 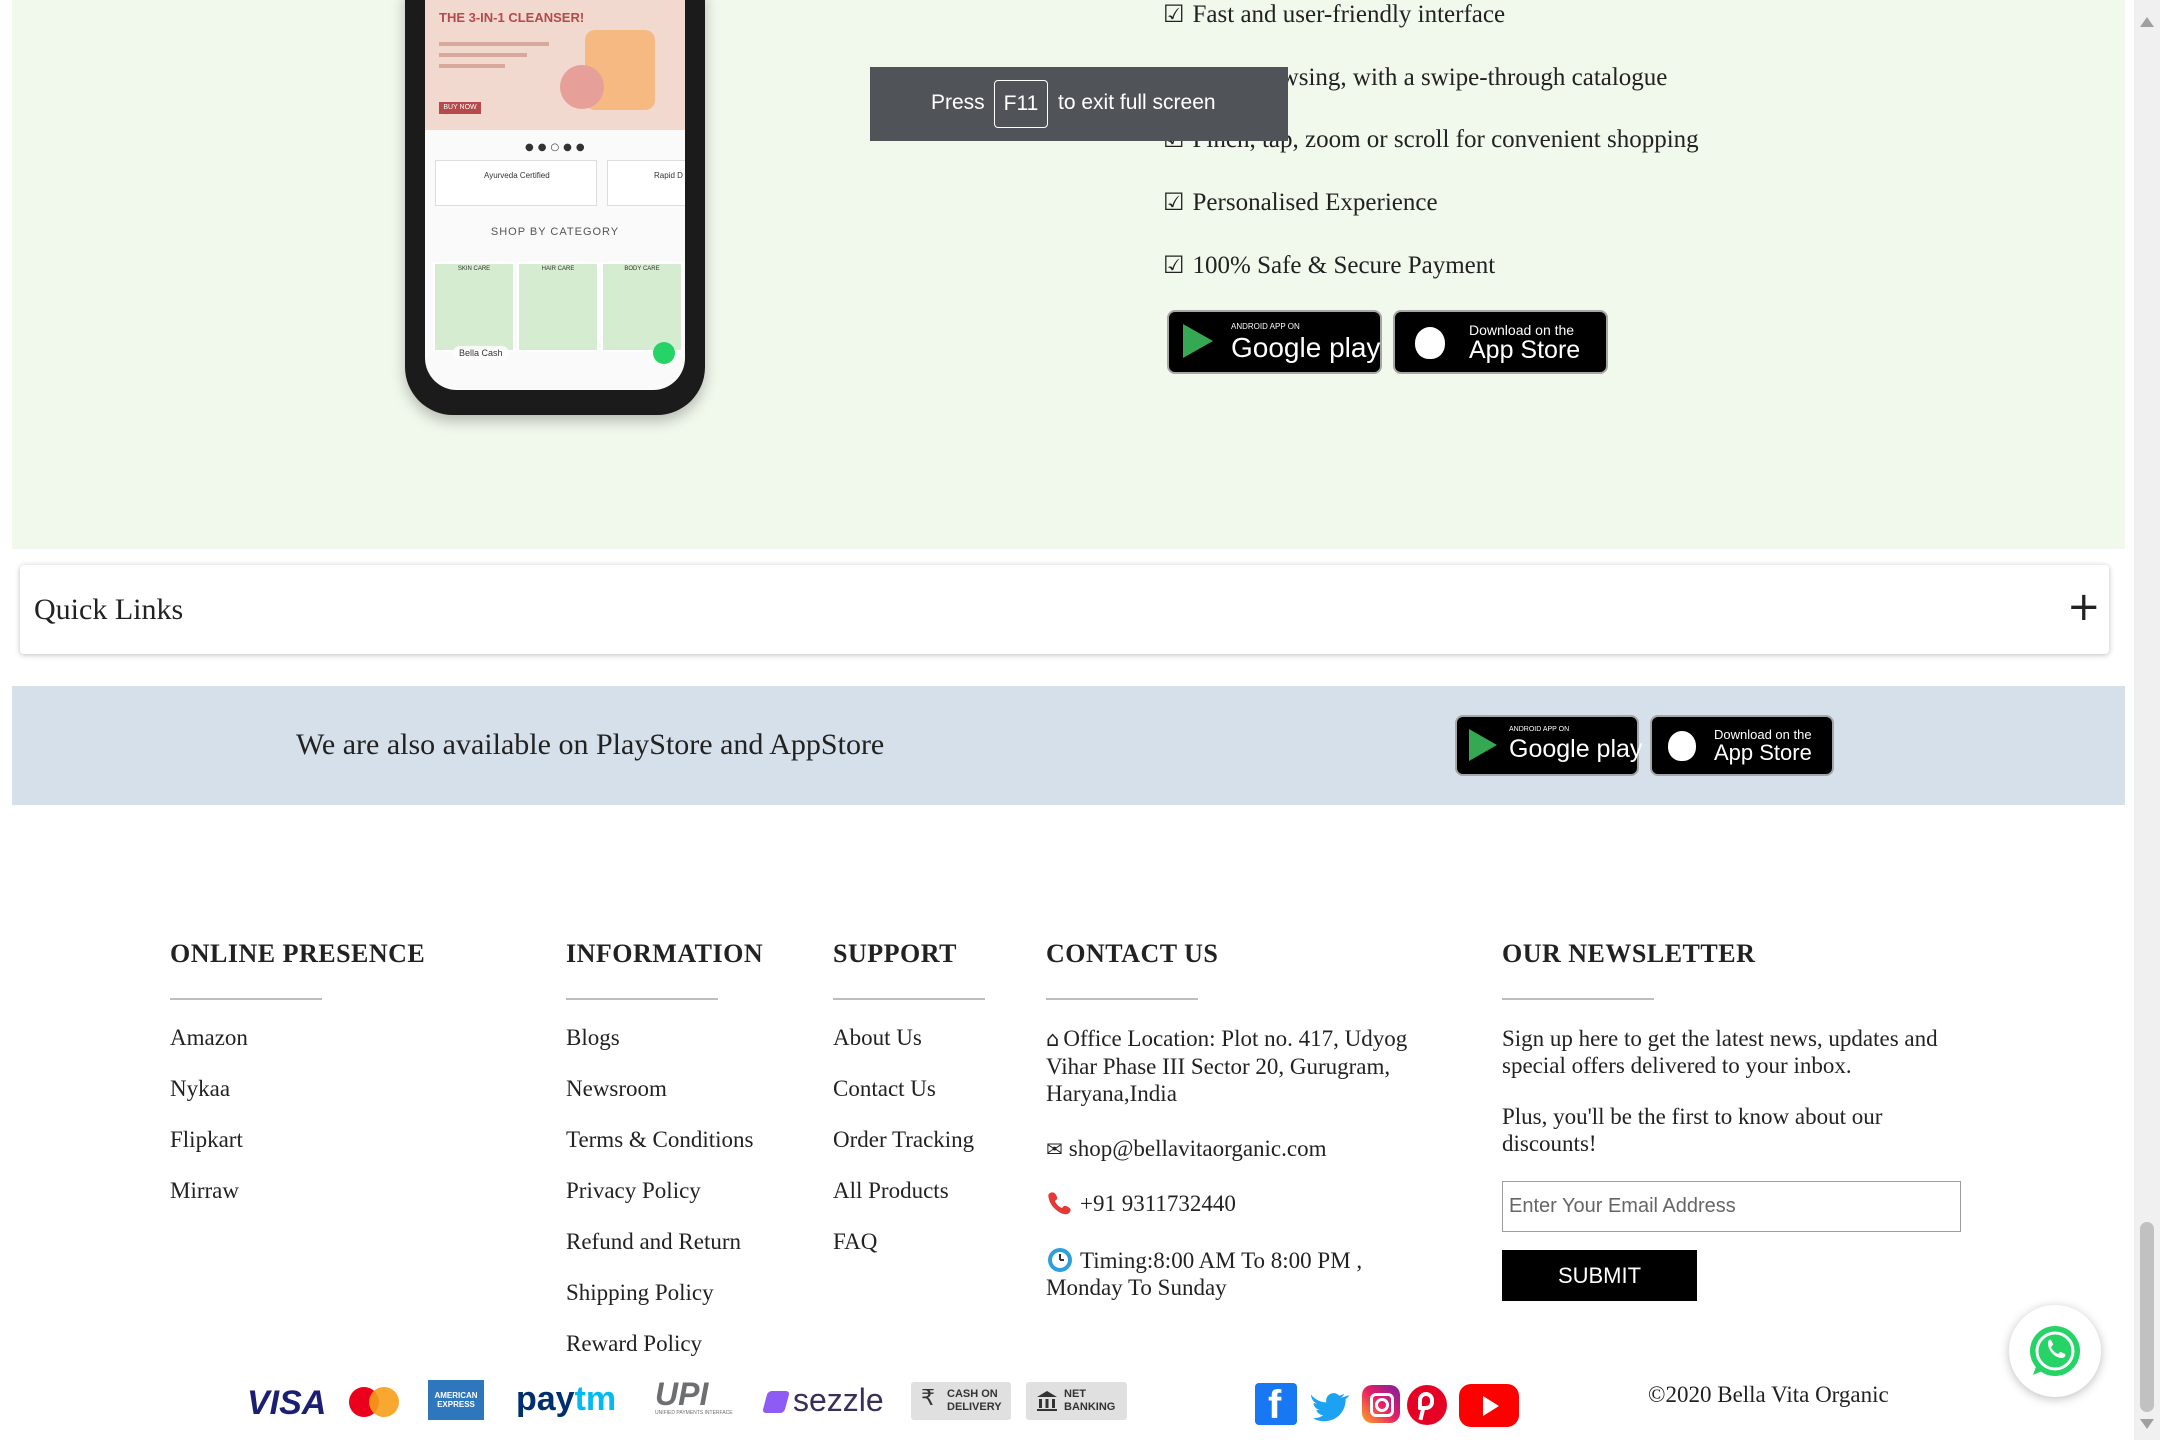 What do you see at coordinates (2147, 1317) in the screenshot?
I see `scrollbar-thumb` at bounding box center [2147, 1317].